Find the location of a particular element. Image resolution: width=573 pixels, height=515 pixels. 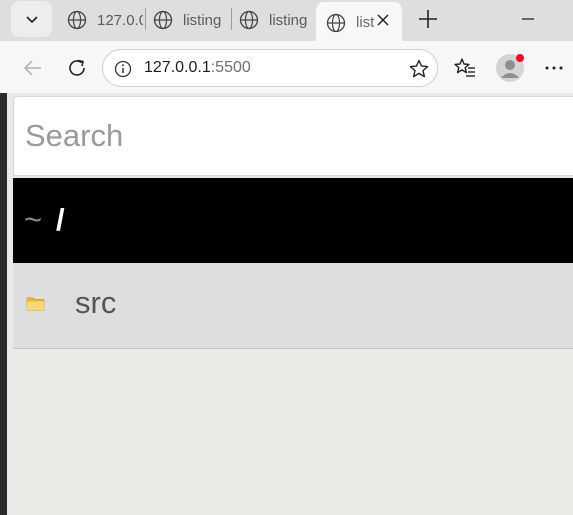

tab-active: listing is located at coordinates (359, 22).